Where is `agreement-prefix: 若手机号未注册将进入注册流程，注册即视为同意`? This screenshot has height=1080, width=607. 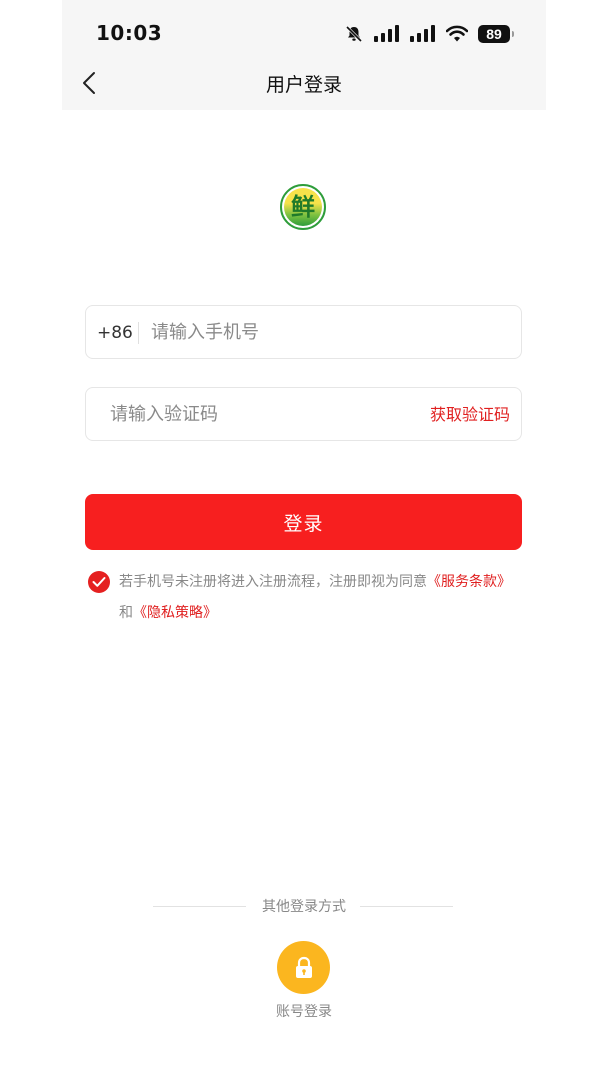 agreement-prefix: 若手机号未注册将进入注册流程，注册即视为同意 is located at coordinates (273, 582).